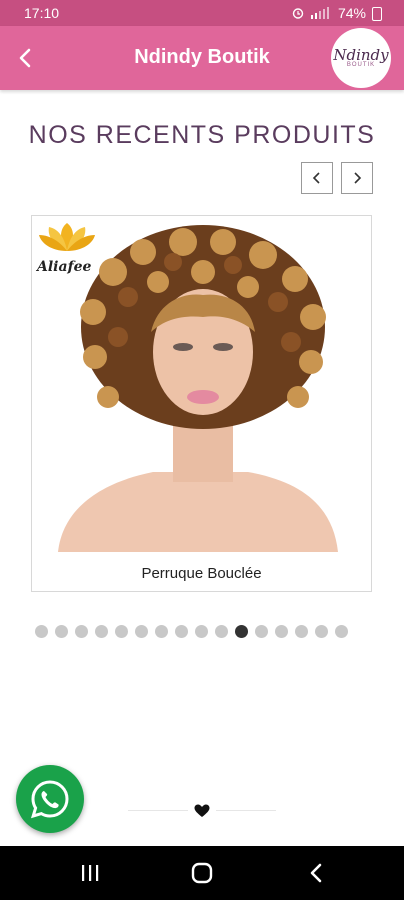 The width and height of the screenshot is (404, 900). What do you see at coordinates (202, 58) in the screenshot?
I see `app-bar: Ndindy Boutik Ndindy BOUTIK` at bounding box center [202, 58].